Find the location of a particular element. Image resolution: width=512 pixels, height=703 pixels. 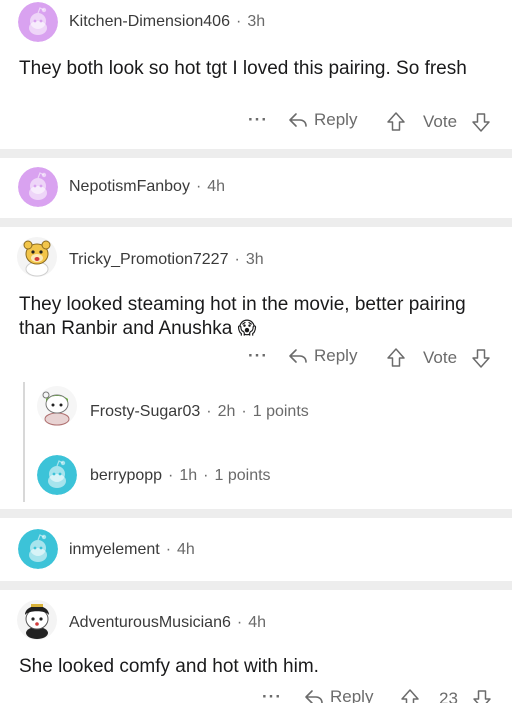

comment-meta: AdventurousMusician6 · 4h is located at coordinates (167, 623).